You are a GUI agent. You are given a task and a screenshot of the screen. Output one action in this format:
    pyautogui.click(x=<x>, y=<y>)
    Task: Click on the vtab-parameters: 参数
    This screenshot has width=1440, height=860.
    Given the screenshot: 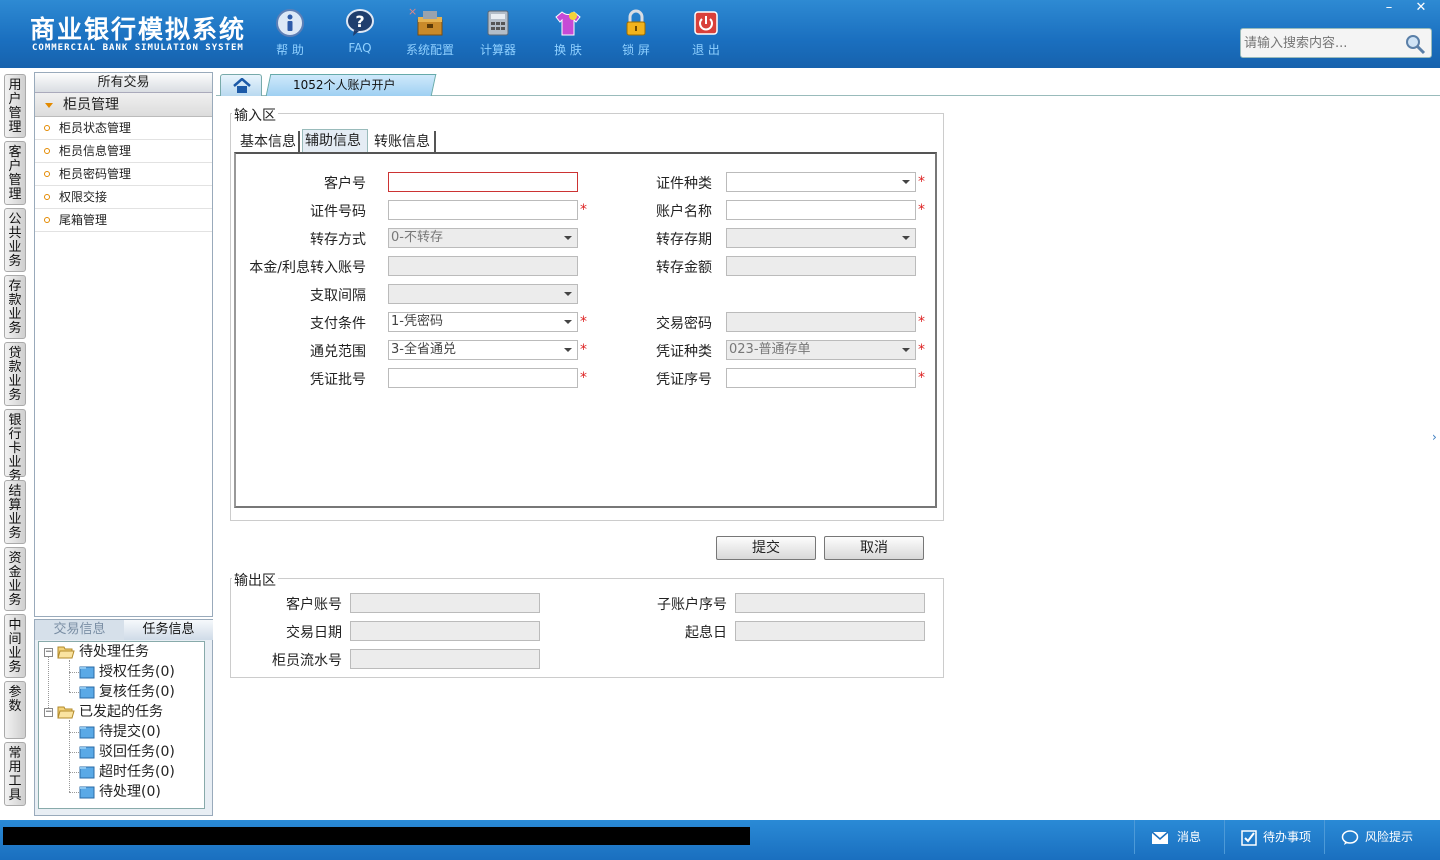 What is the action you would take?
    pyautogui.click(x=15, y=710)
    